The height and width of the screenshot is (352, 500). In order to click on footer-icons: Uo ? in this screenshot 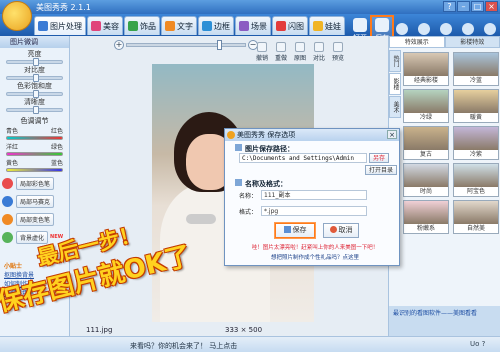, I will do `click(477, 344)`.